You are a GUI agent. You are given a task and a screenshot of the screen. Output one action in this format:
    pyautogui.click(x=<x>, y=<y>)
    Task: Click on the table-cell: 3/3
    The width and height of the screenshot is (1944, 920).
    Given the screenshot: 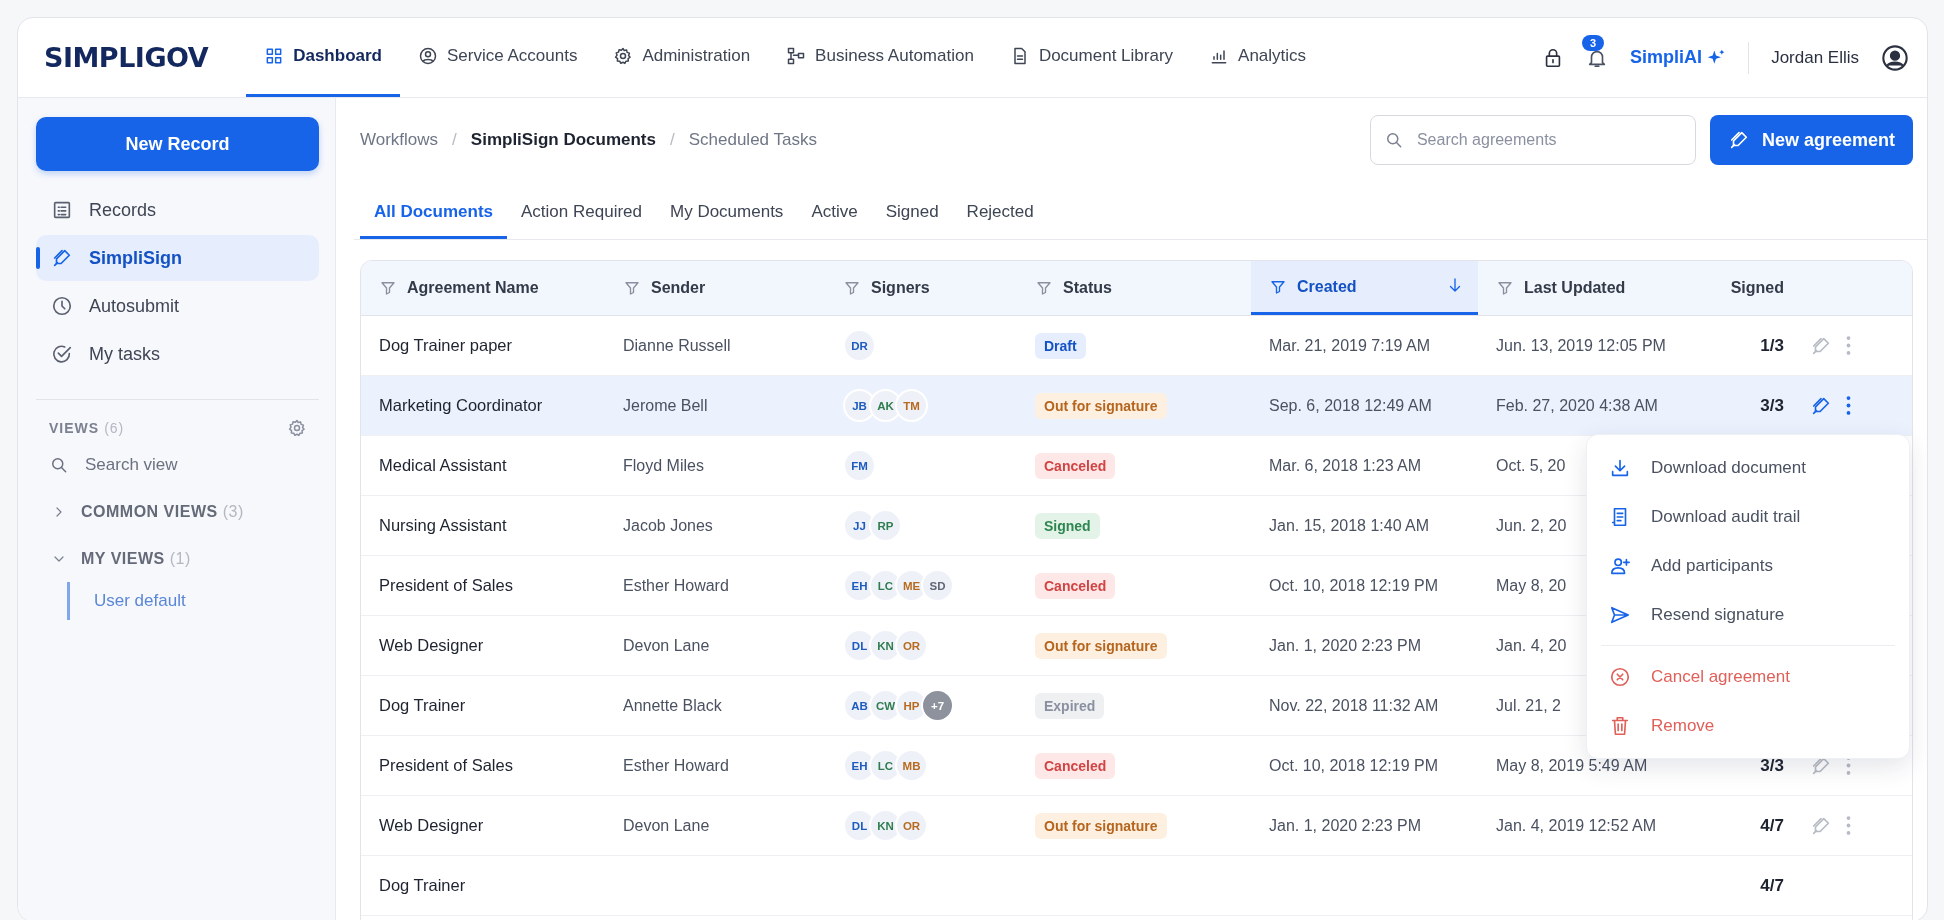 What is the action you would take?
    pyautogui.click(x=1772, y=765)
    